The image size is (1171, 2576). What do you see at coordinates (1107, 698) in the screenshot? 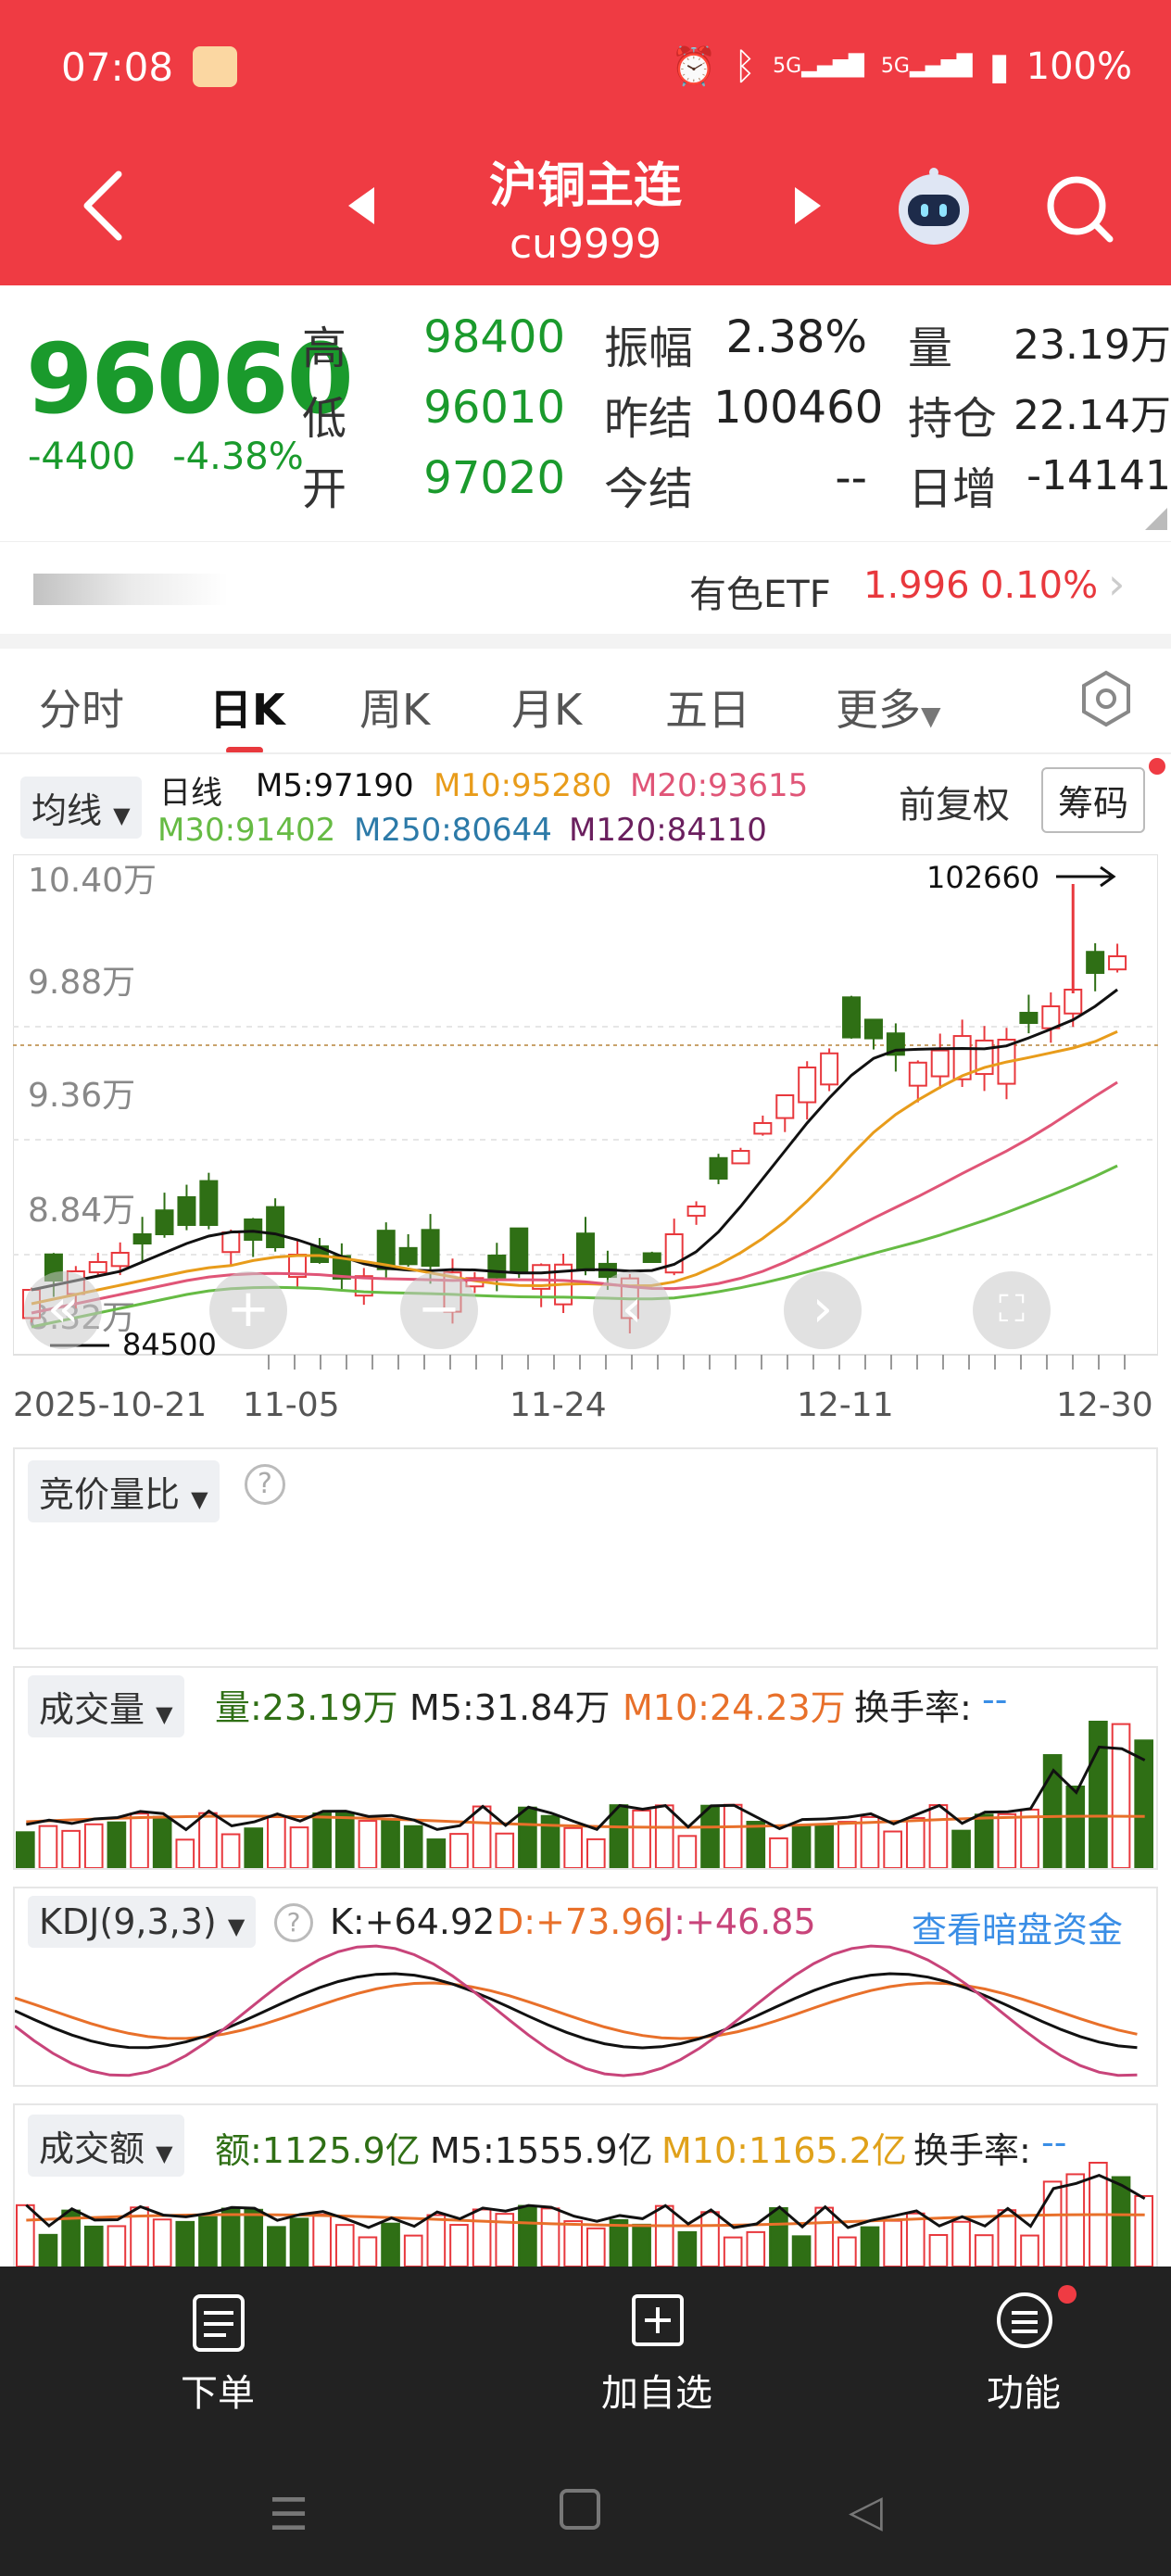
I see `settings-hexagon-icon` at bounding box center [1107, 698].